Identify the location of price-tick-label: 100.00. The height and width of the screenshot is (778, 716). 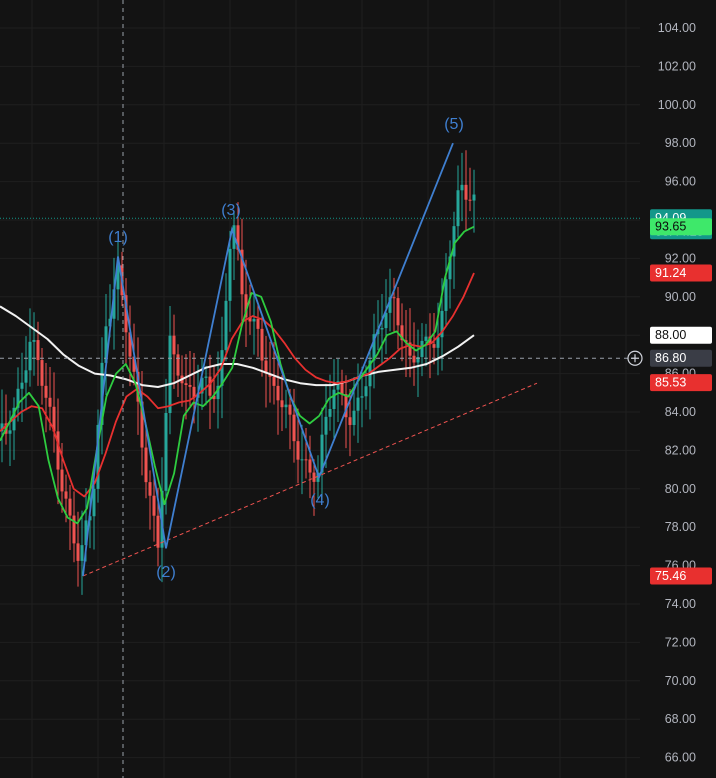
(677, 105).